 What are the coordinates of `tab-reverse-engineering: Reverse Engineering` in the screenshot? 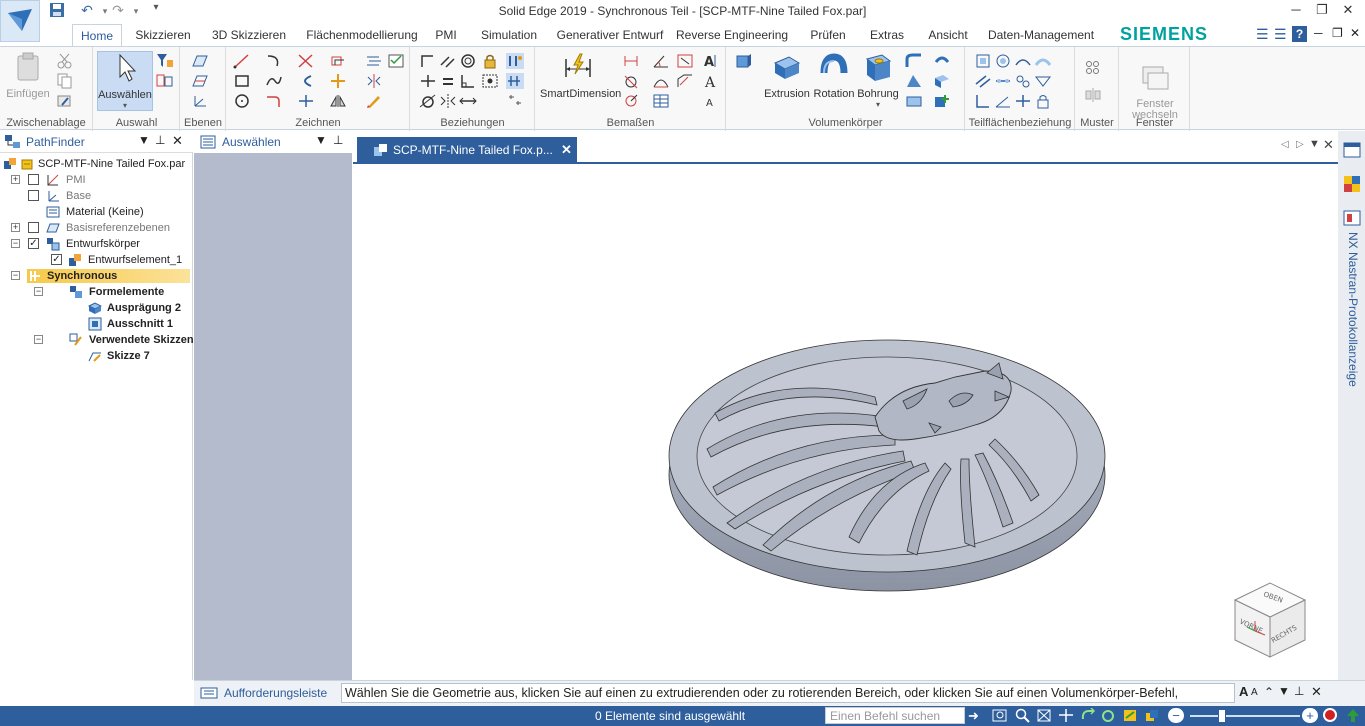 It's located at (732, 35).